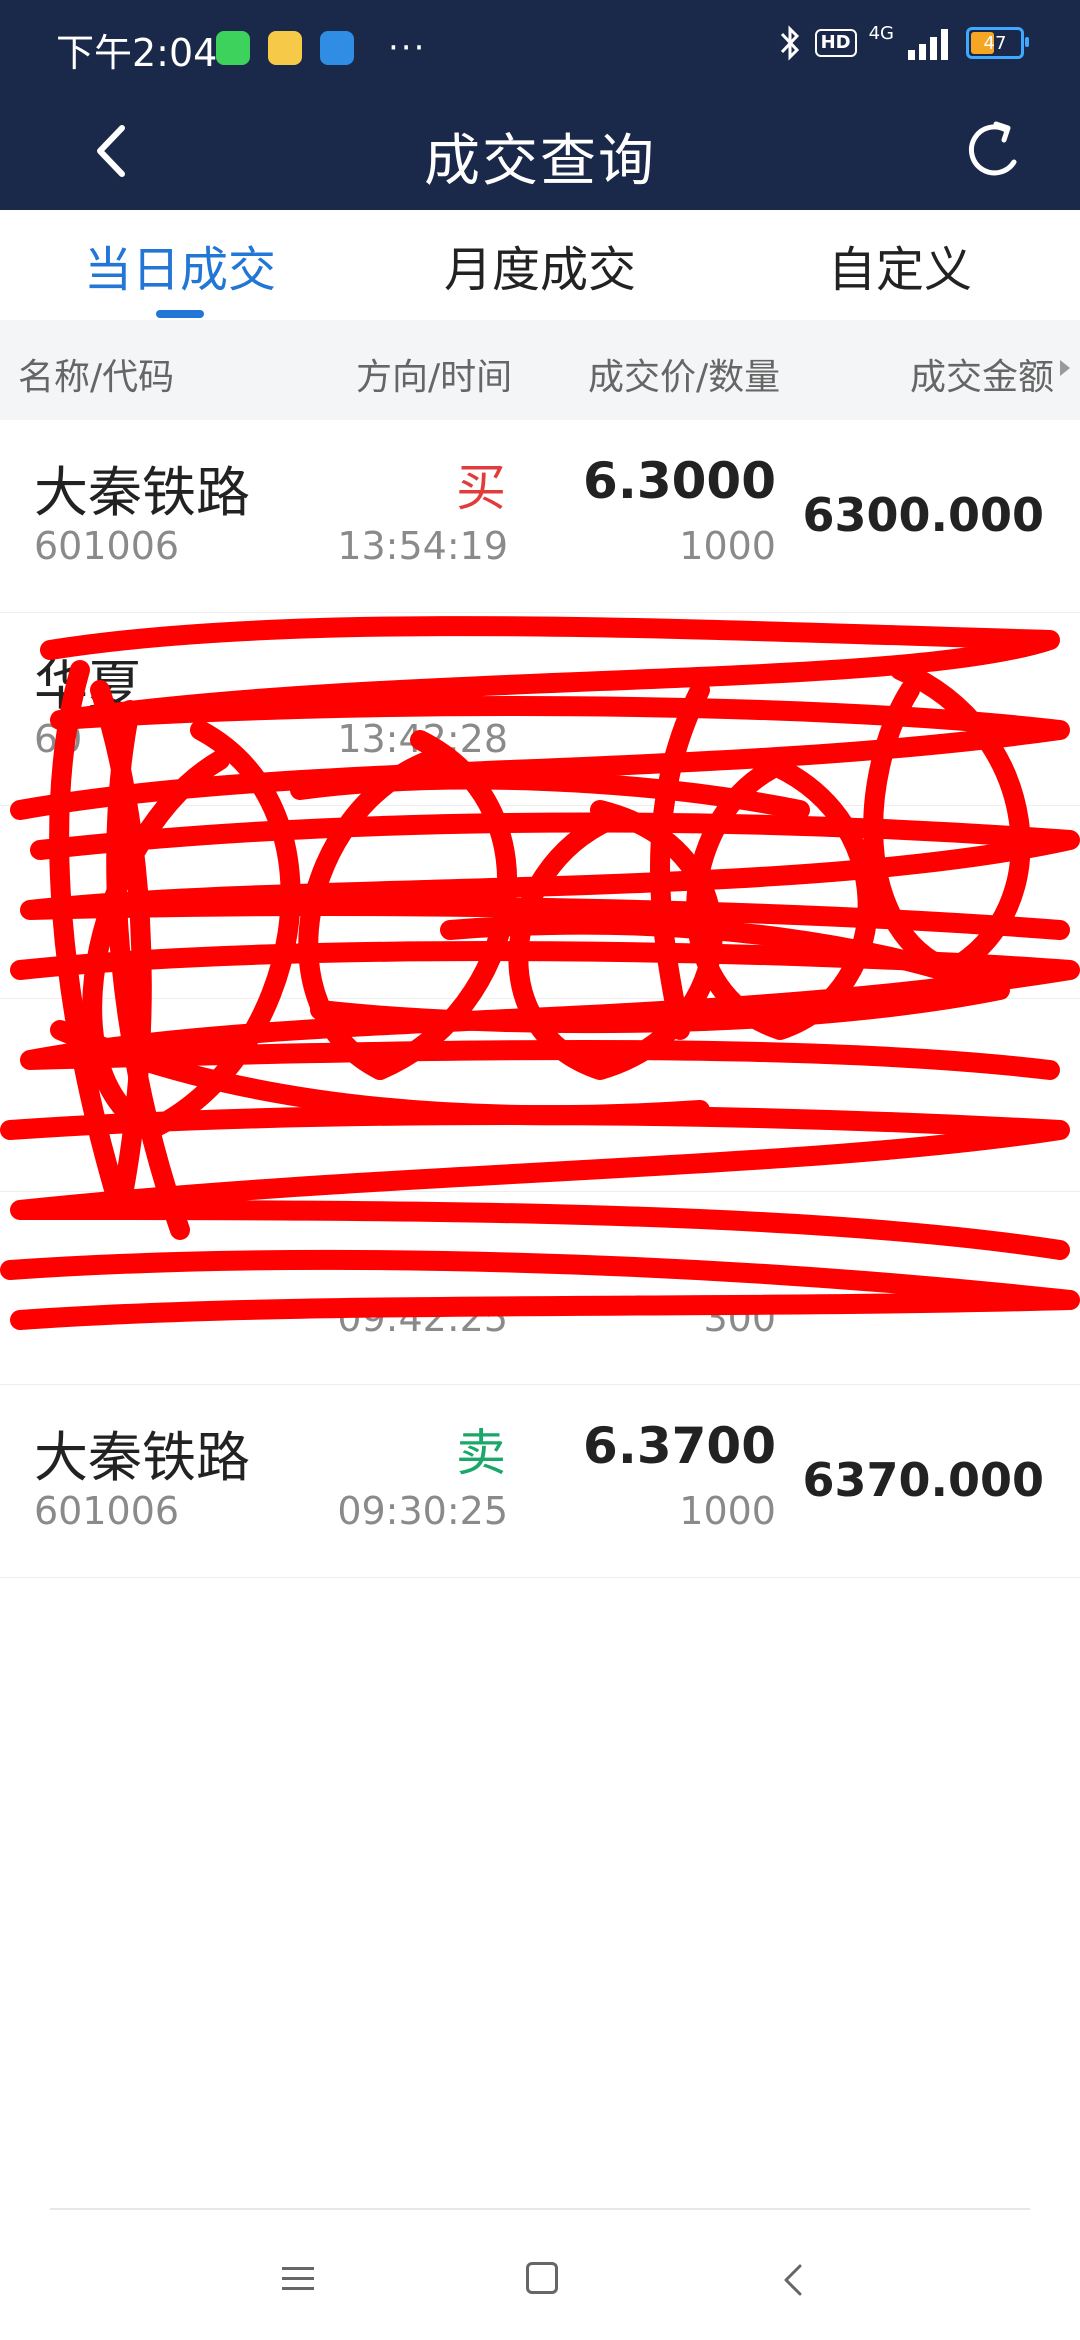 The width and height of the screenshot is (1080, 2340). I want to click on battery-icon: 47, so click(997, 43).